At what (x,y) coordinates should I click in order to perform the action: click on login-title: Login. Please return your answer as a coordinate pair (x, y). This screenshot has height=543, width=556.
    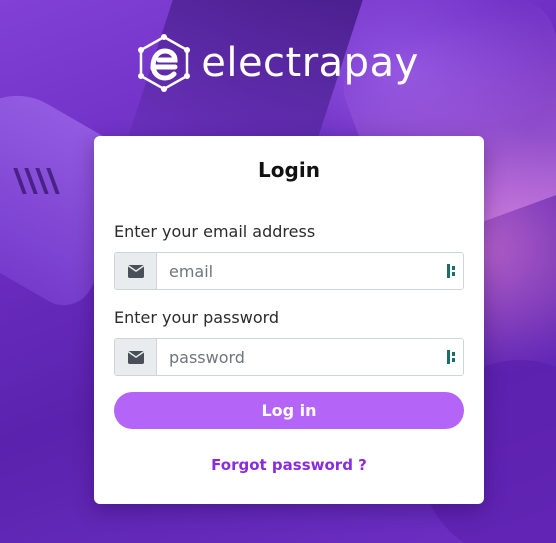
    Looking at the image, I should click on (289, 170).